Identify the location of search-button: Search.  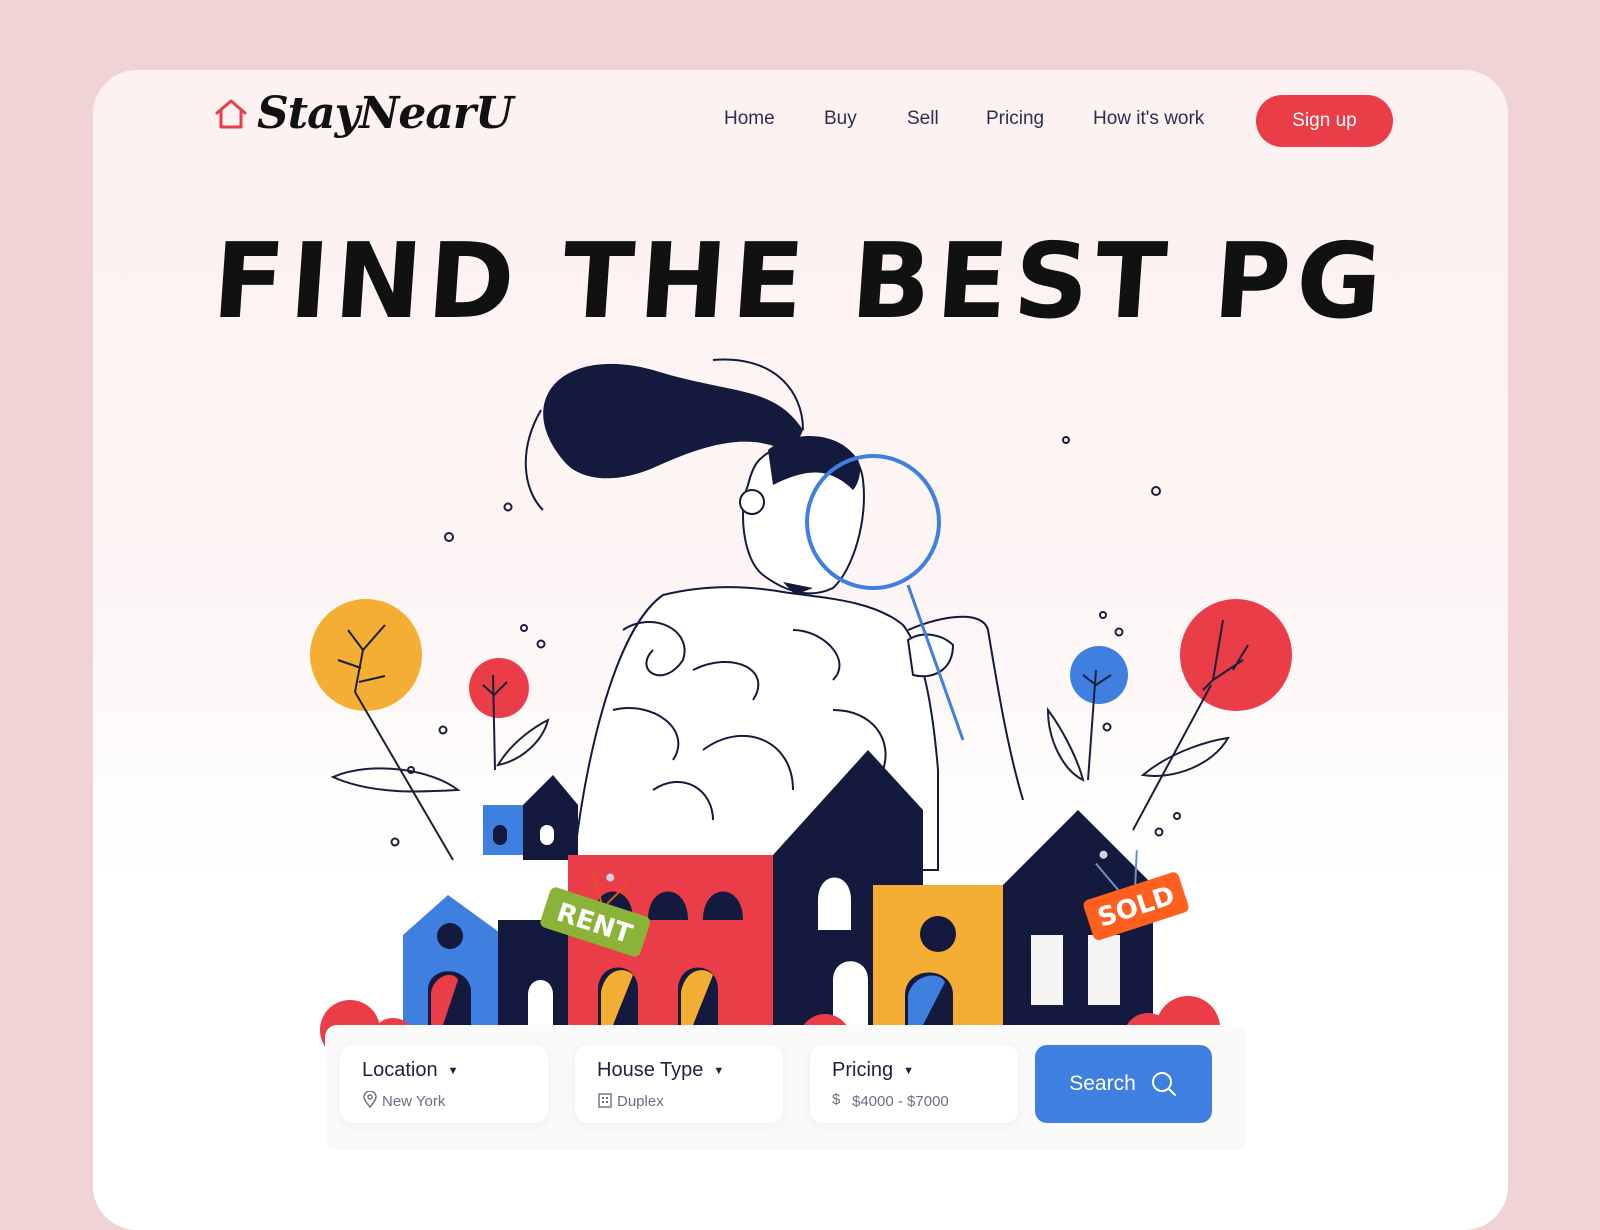
(1123, 1084).